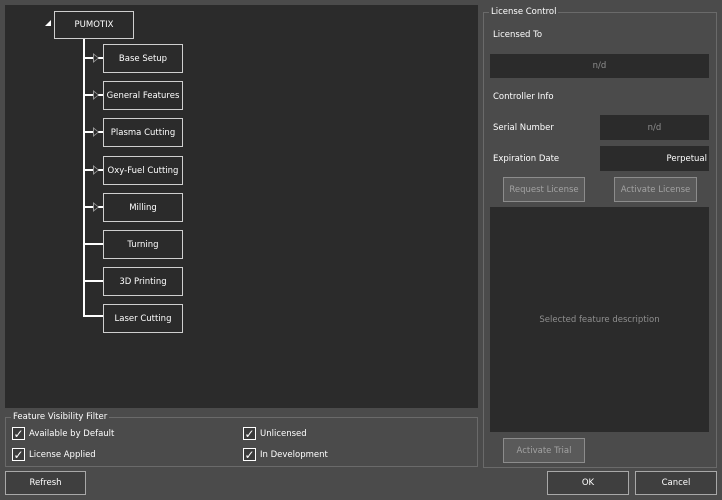 The width and height of the screenshot is (722, 500). I want to click on tree-node-root: PUMOTIX, so click(94, 25).